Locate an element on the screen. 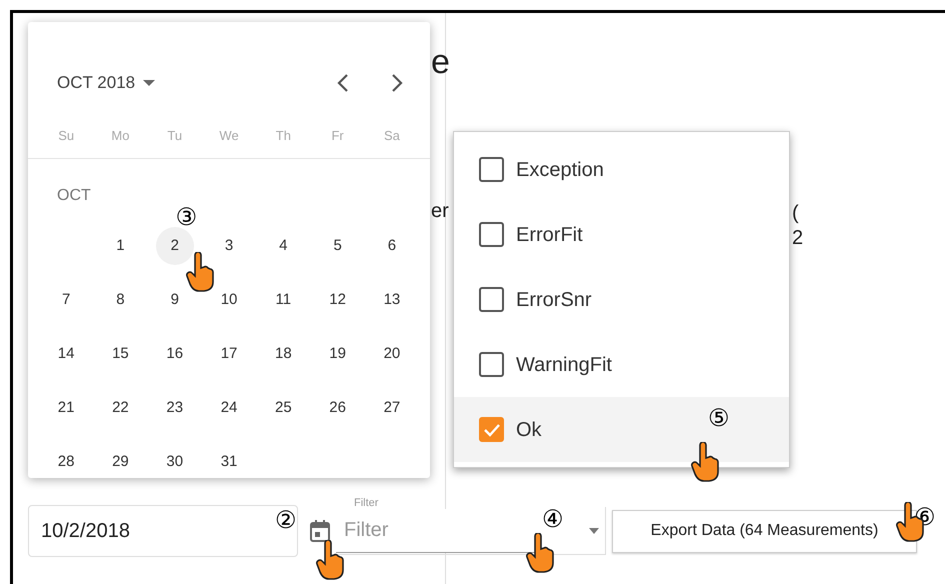 Image resolution: width=945 pixels, height=584 pixels. calendar-day: 4 is located at coordinates (283, 246).